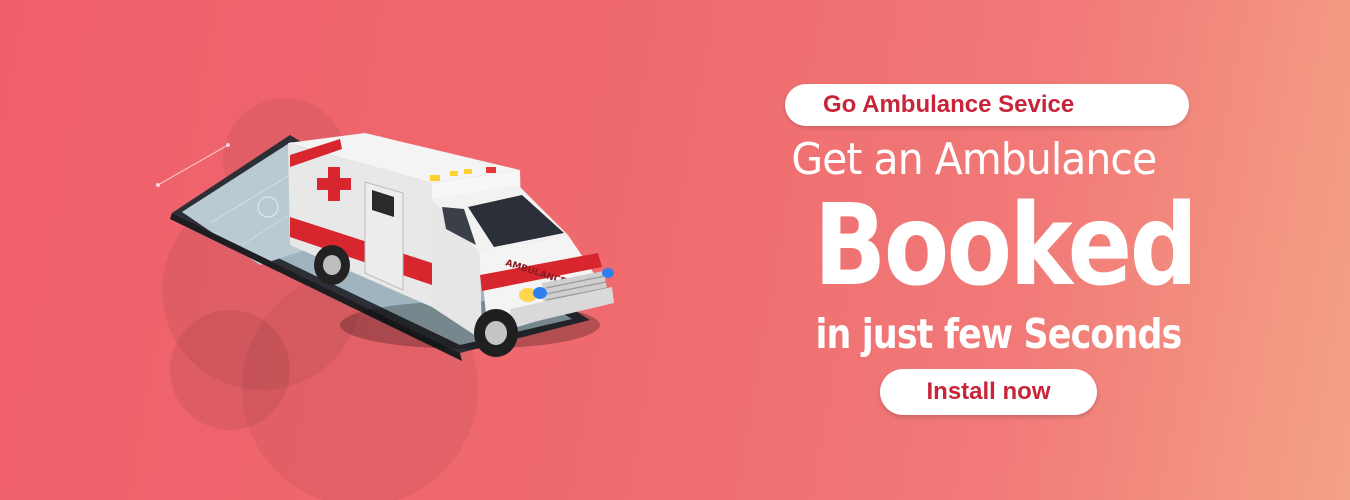  Describe the element at coordinates (998, 334) in the screenshot. I see `headline-line-3: in just few Seconds` at that location.